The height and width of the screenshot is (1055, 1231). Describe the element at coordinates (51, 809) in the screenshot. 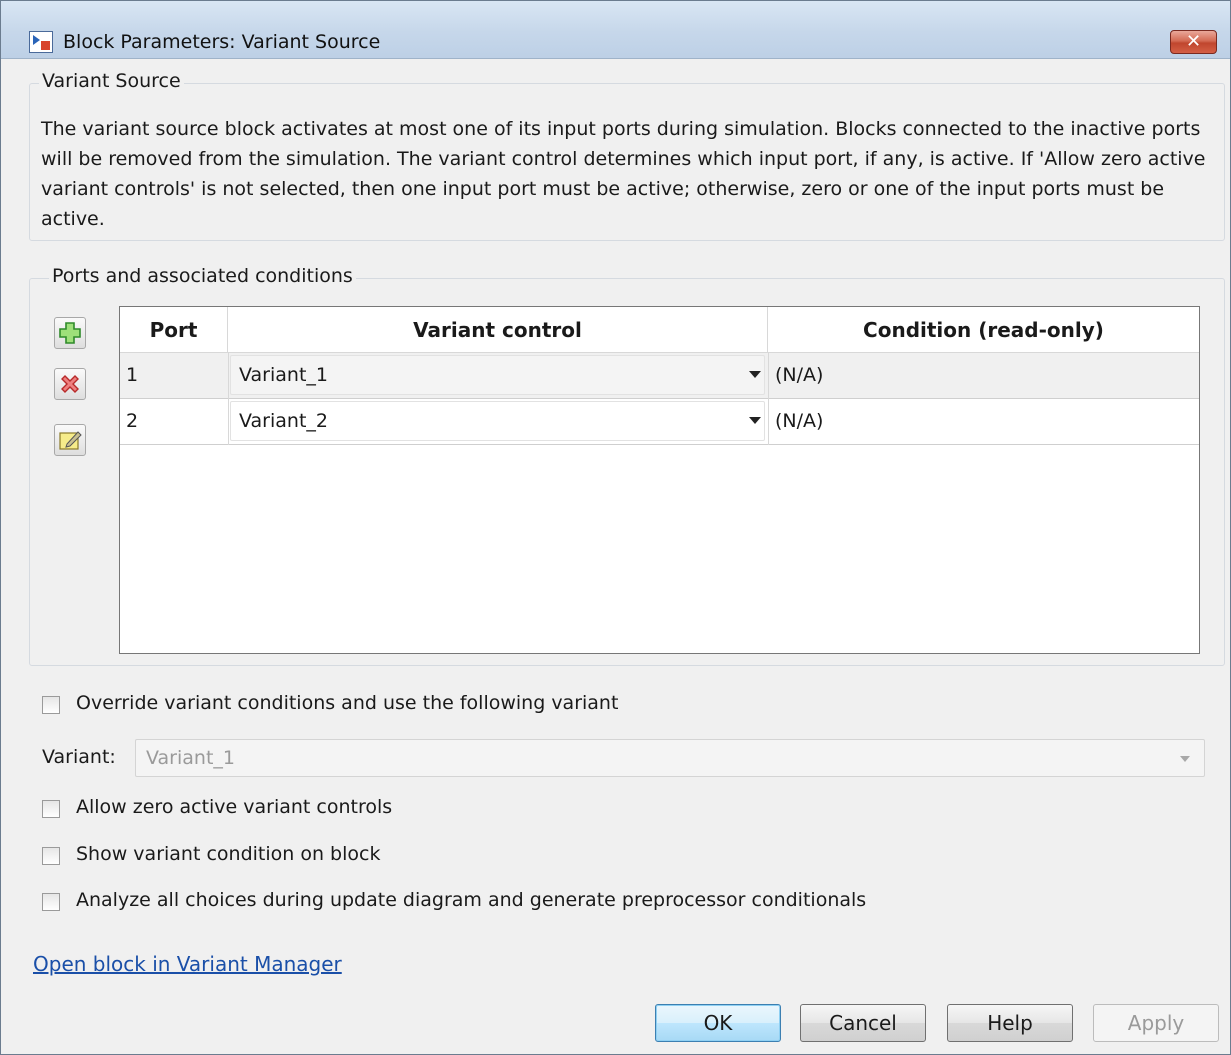

I see `allow-zero-active-checkbox` at that location.